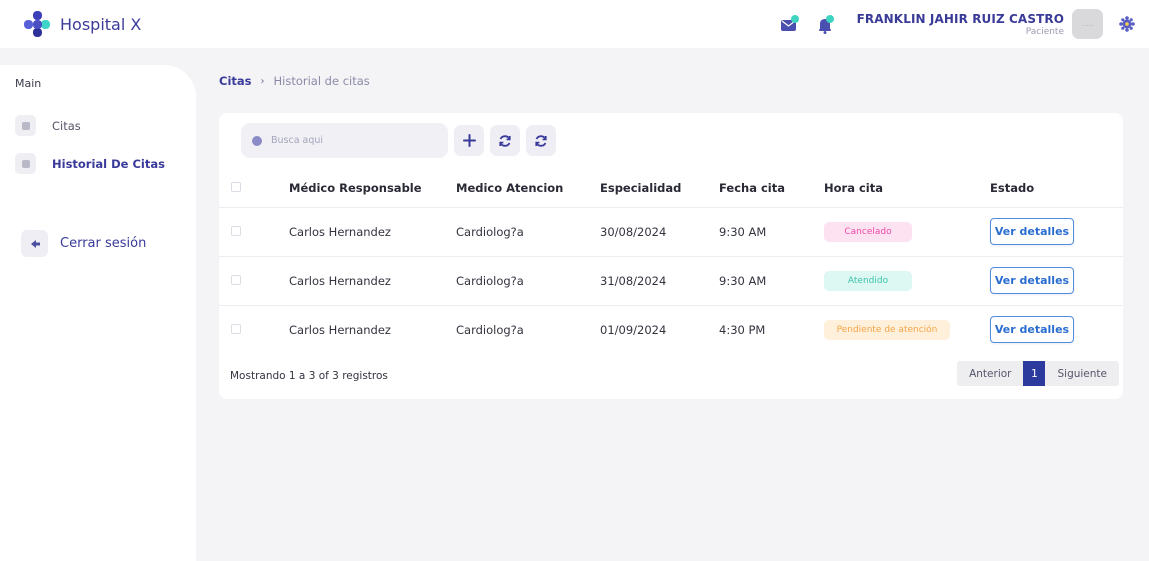 Image resolution: width=1149 pixels, height=561 pixels. Describe the element at coordinates (108, 163) in the screenshot. I see `sidebar-item-label: Historial De Citas` at that location.